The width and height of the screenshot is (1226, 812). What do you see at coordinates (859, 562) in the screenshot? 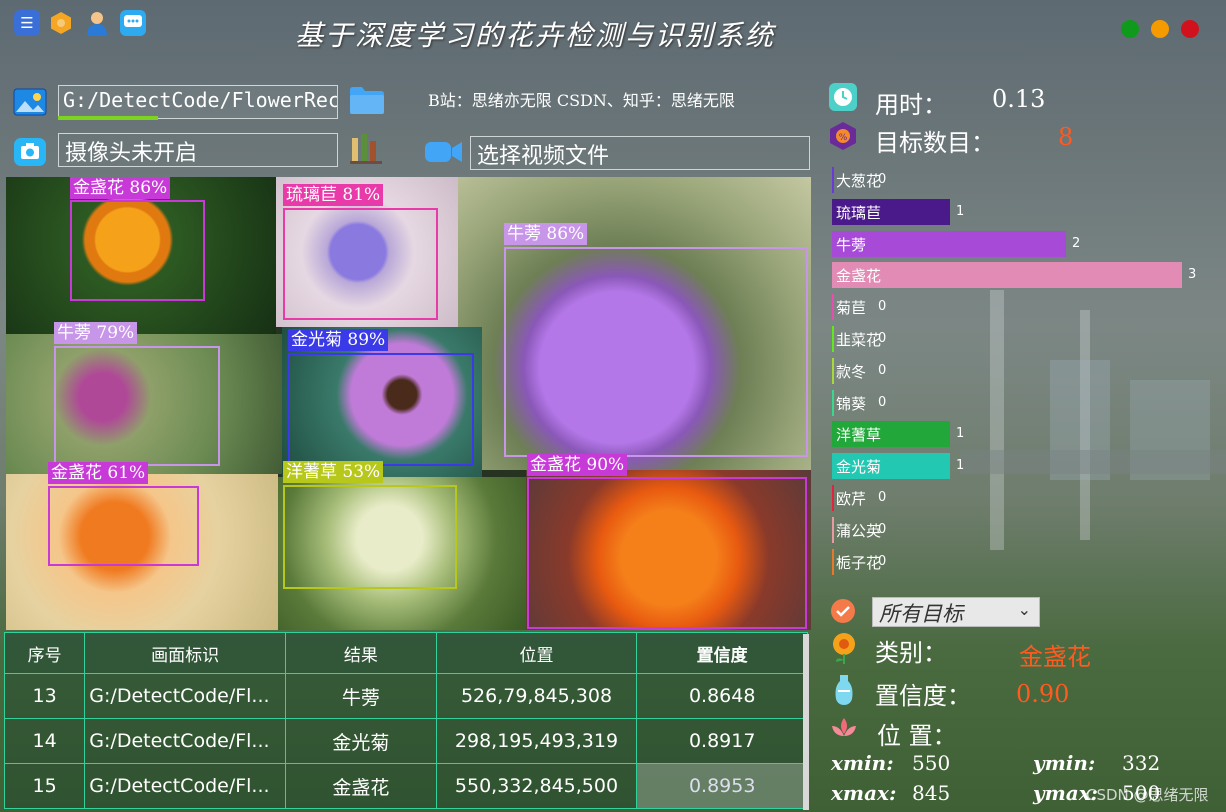
I see `bar-category-label: 栀子花` at bounding box center [859, 562].